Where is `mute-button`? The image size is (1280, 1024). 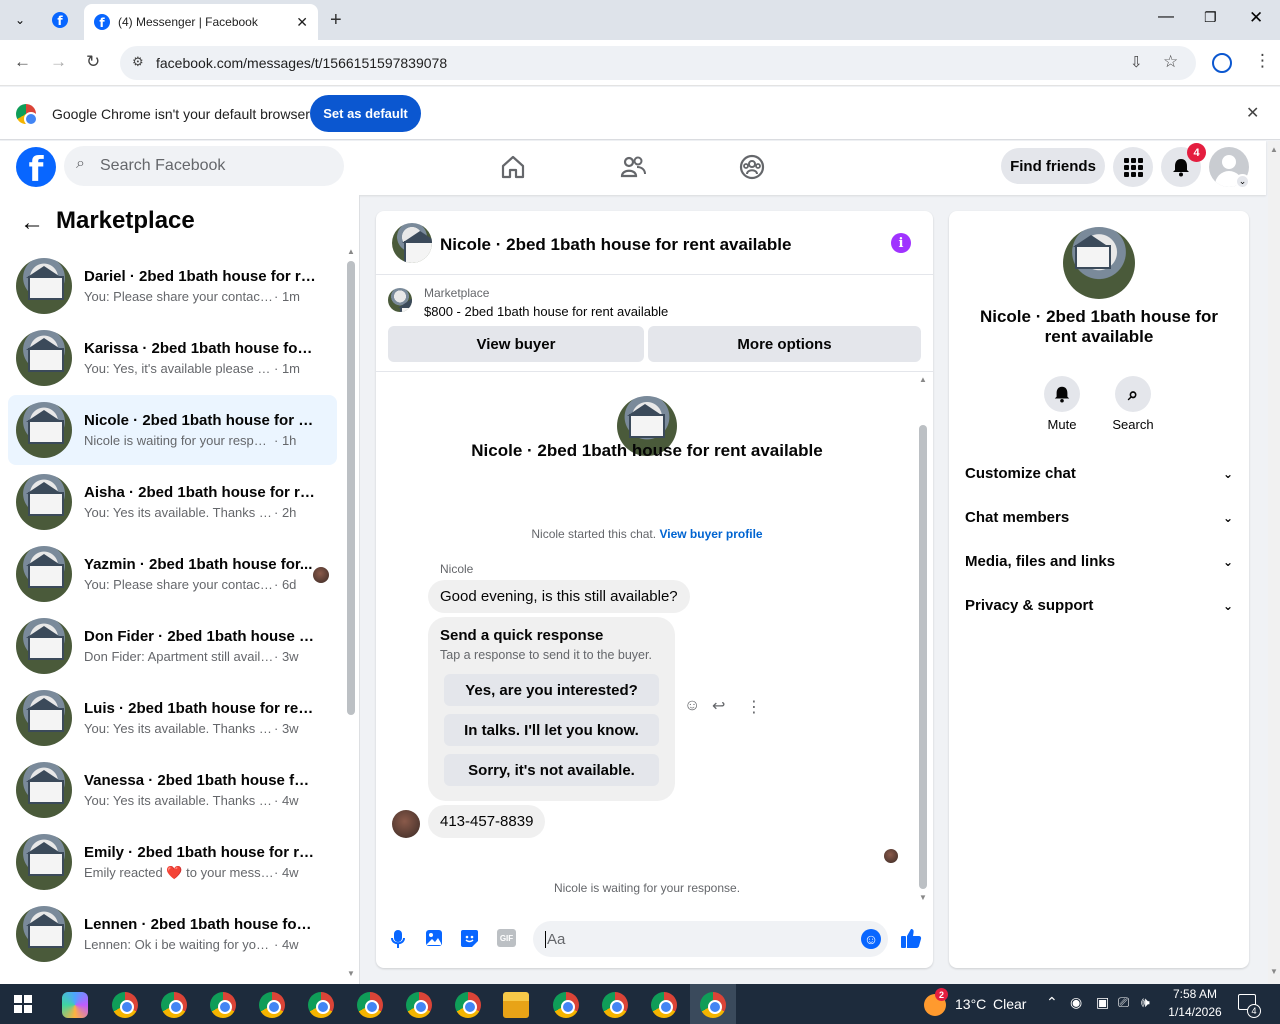 mute-button is located at coordinates (1062, 394).